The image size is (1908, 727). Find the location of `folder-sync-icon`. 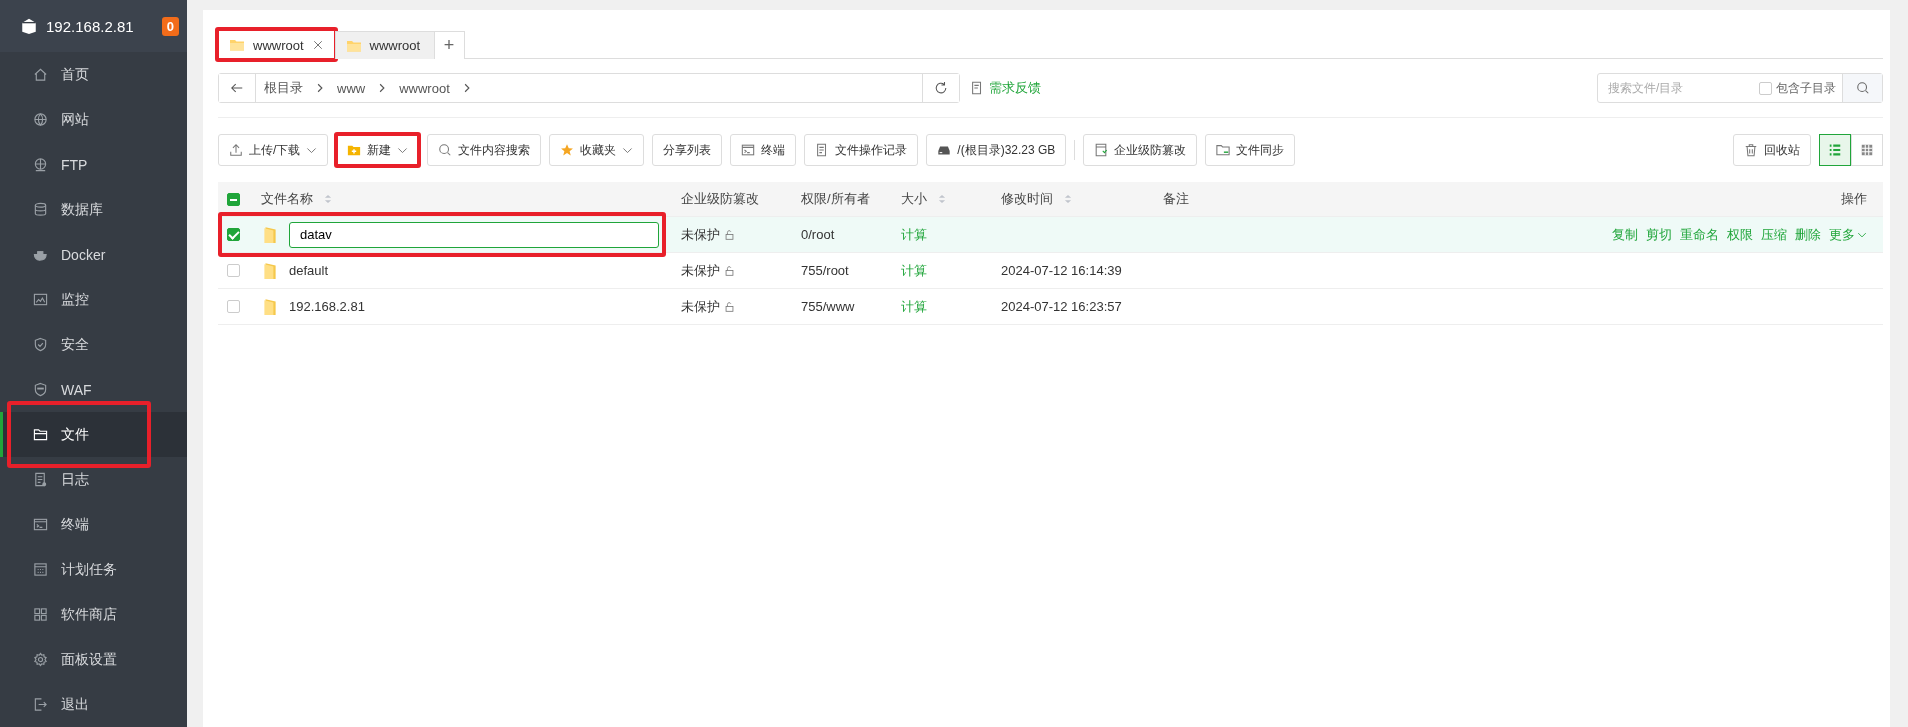

folder-sync-icon is located at coordinates (1223, 150).